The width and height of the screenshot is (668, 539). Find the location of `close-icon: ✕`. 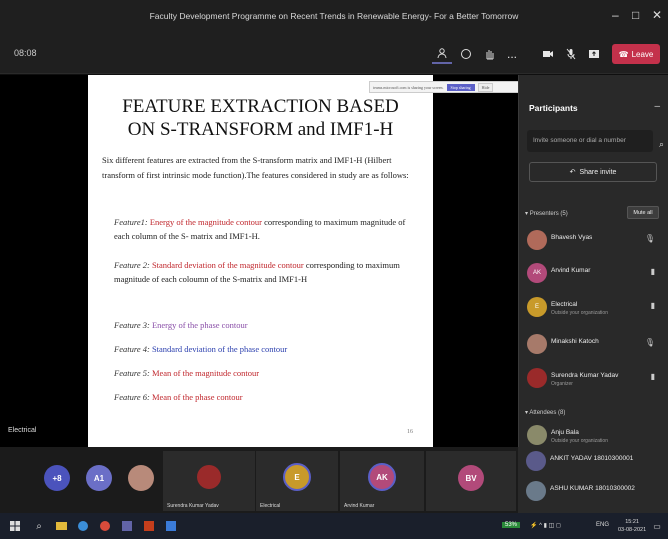

close-icon: ✕ is located at coordinates (657, 15).